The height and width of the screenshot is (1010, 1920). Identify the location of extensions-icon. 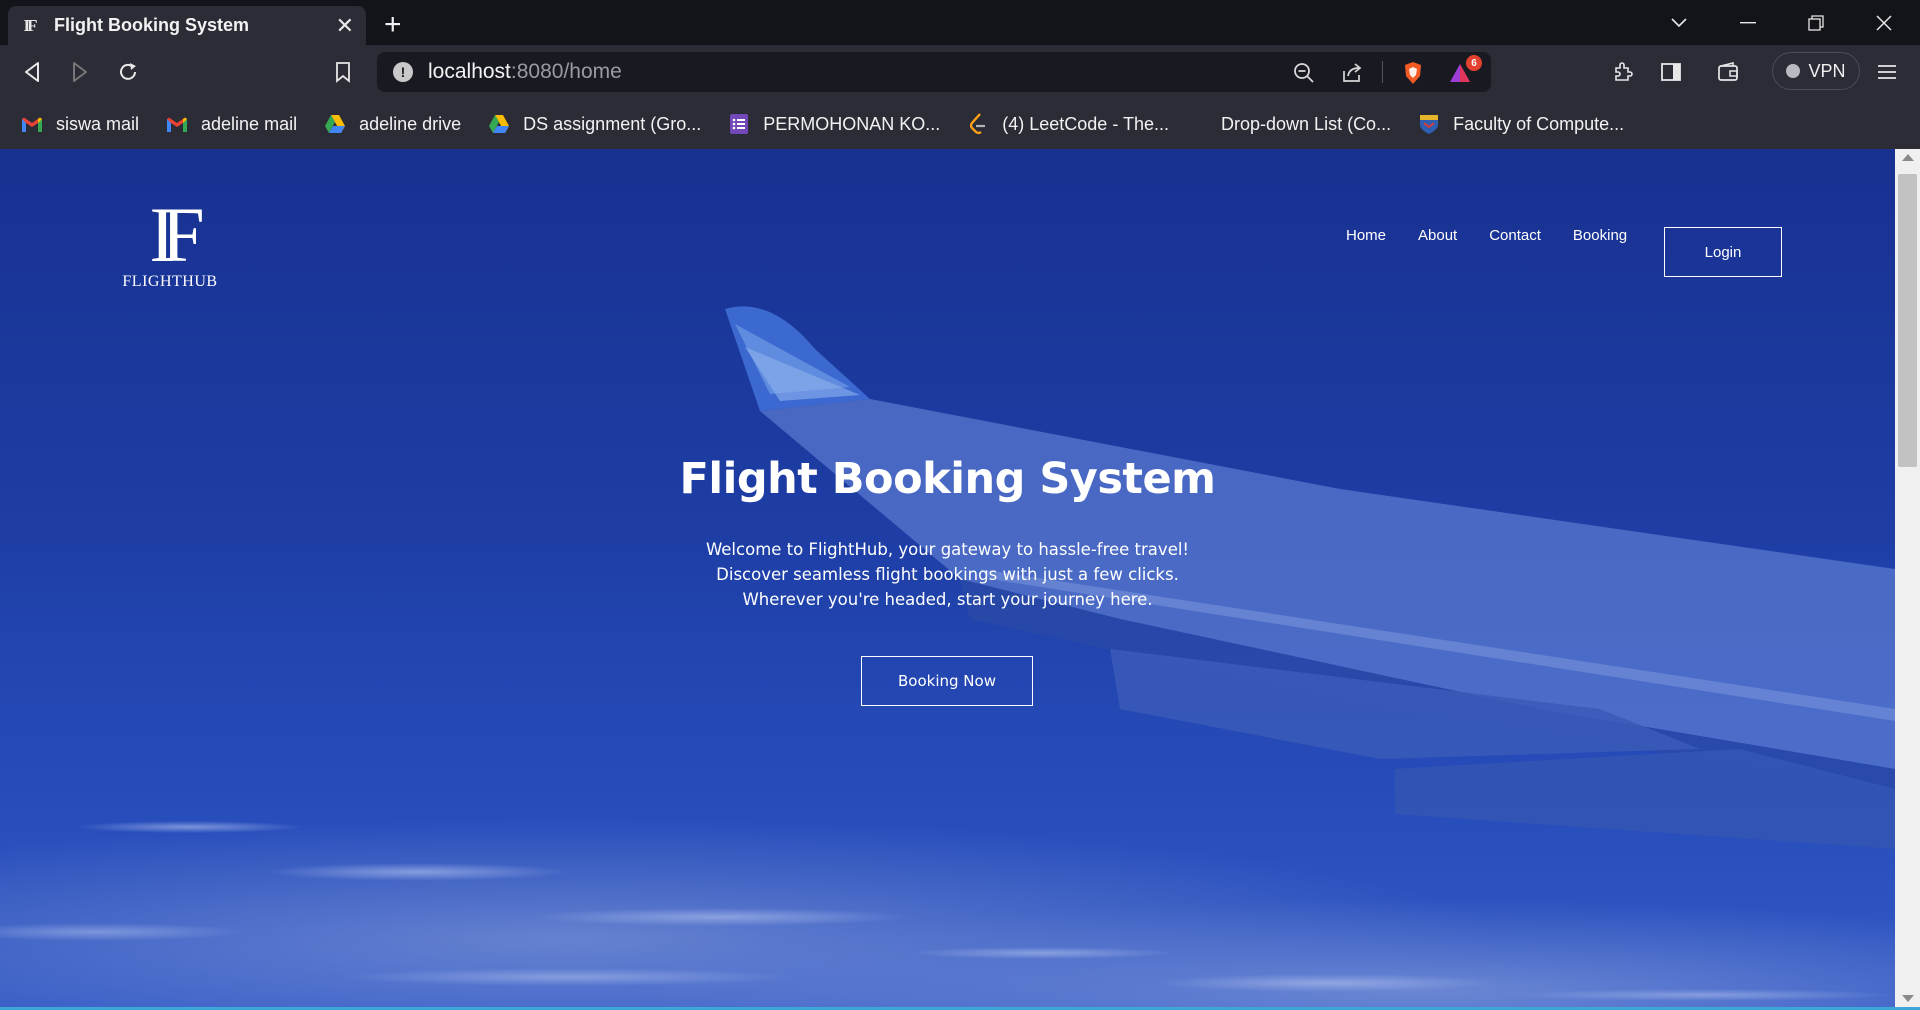
(1623, 72).